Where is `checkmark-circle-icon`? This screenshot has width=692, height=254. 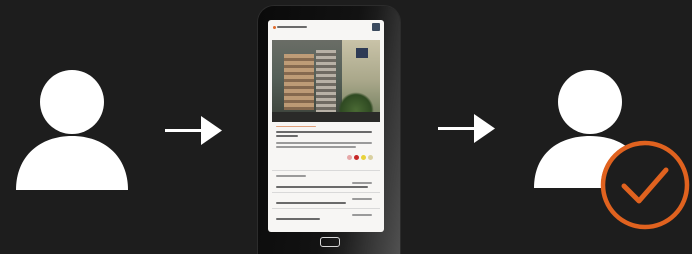
checkmark-circle-icon is located at coordinates (645, 185).